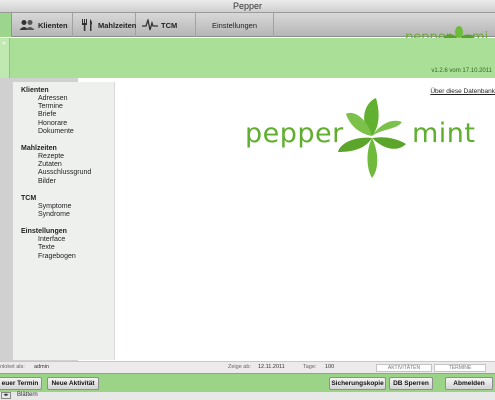  Describe the element at coordinates (169, 25) in the screenshot. I see `toolbar-tcm-label: TCM` at that location.